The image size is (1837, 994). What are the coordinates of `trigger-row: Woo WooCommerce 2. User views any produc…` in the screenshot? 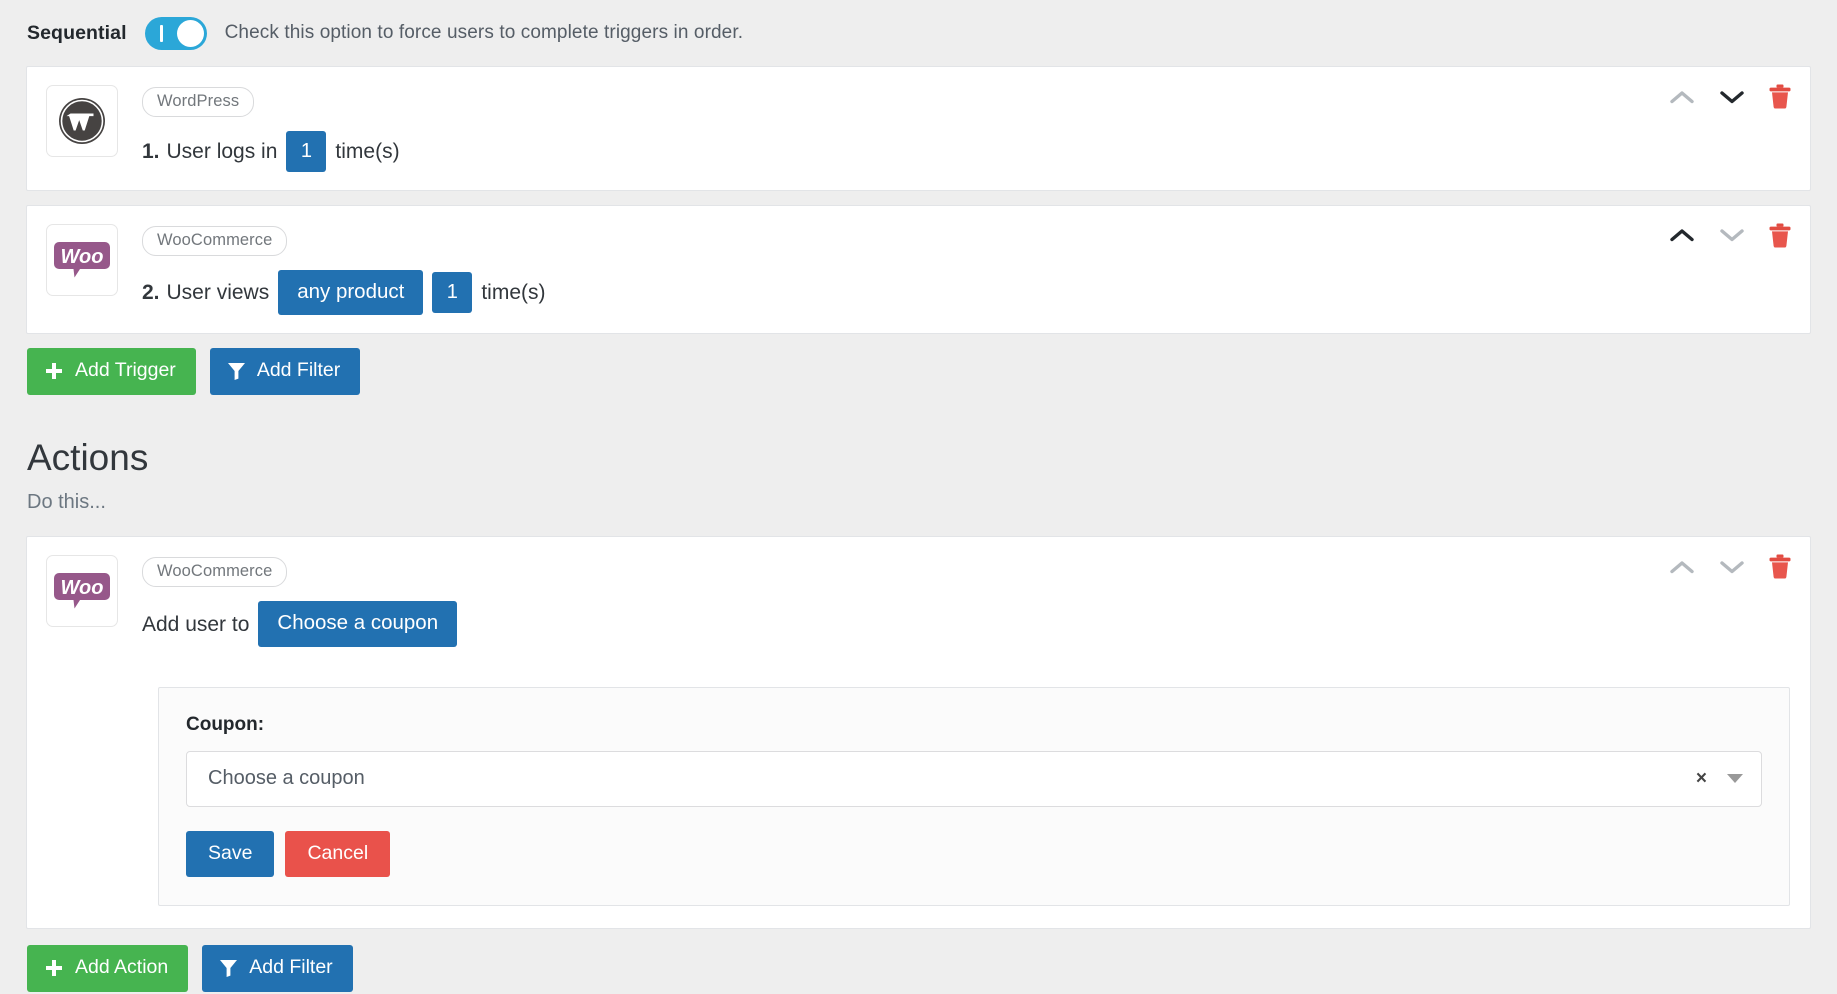 It's located at (918, 269).